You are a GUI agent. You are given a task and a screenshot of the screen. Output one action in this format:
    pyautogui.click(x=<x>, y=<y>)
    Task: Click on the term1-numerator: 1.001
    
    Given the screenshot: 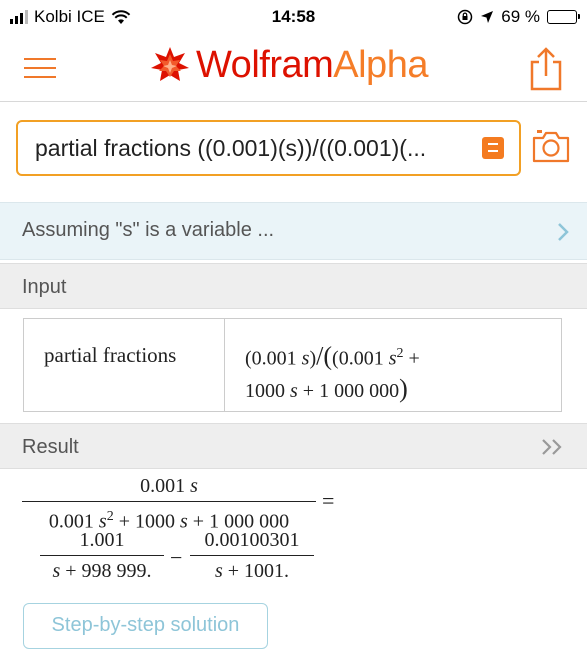 What is the action you would take?
    pyautogui.click(x=102, y=540)
    